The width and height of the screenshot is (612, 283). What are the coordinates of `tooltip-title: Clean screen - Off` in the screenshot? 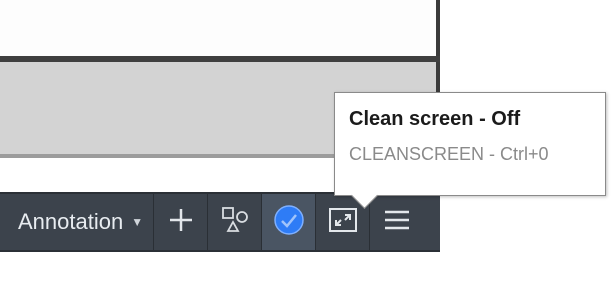 It's located at (435, 119).